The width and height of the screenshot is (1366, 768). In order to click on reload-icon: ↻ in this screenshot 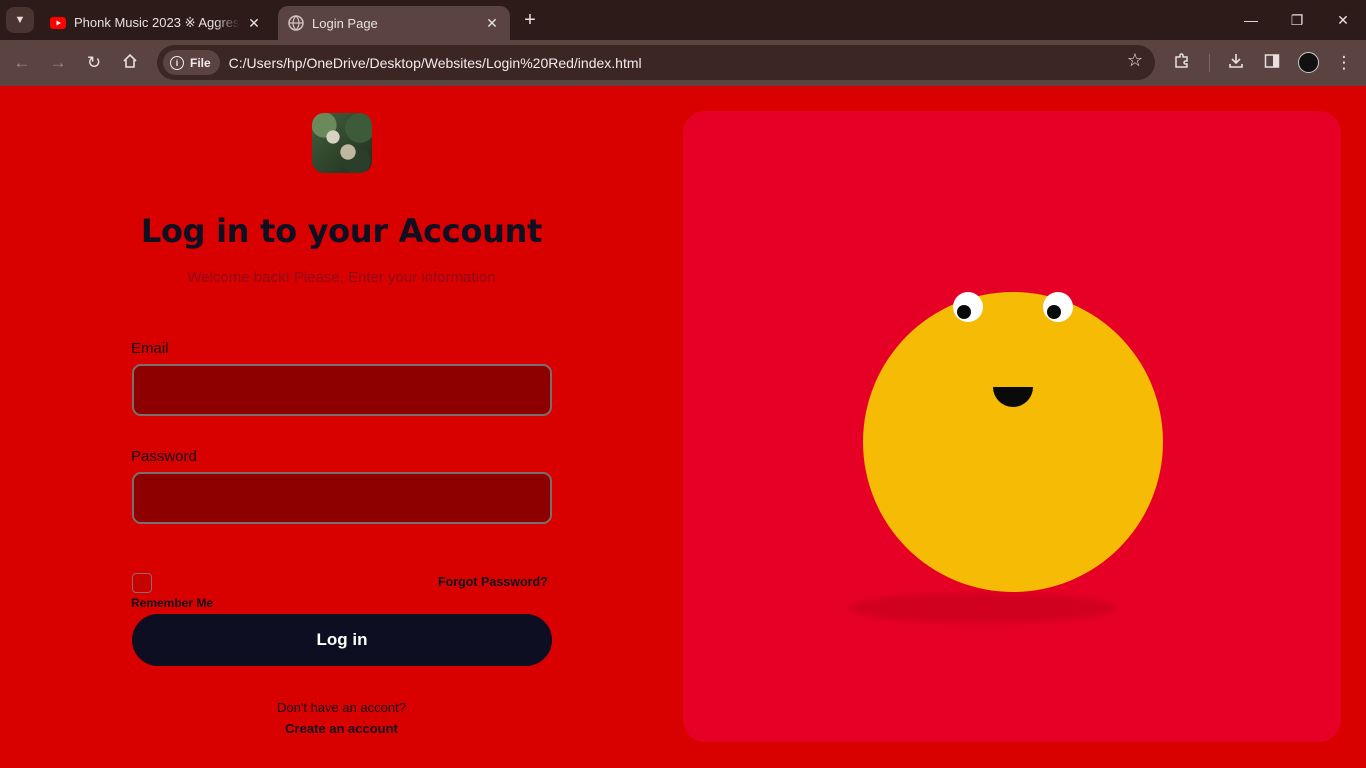, I will do `click(94, 62)`.